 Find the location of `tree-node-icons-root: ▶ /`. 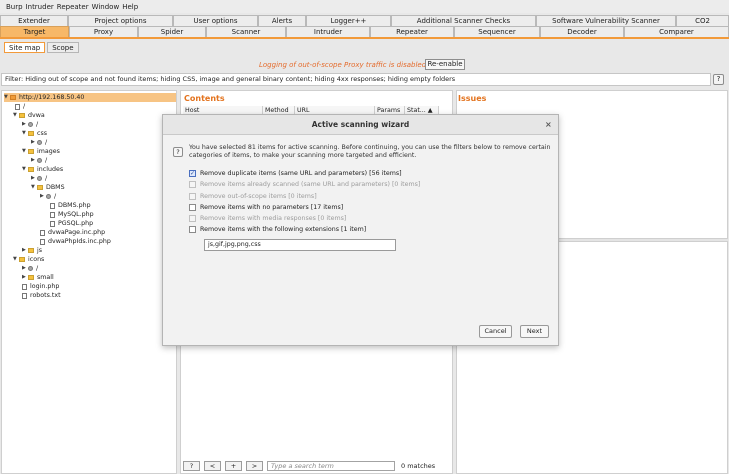

tree-node-icons-root: ▶ / is located at coordinates (30, 268).